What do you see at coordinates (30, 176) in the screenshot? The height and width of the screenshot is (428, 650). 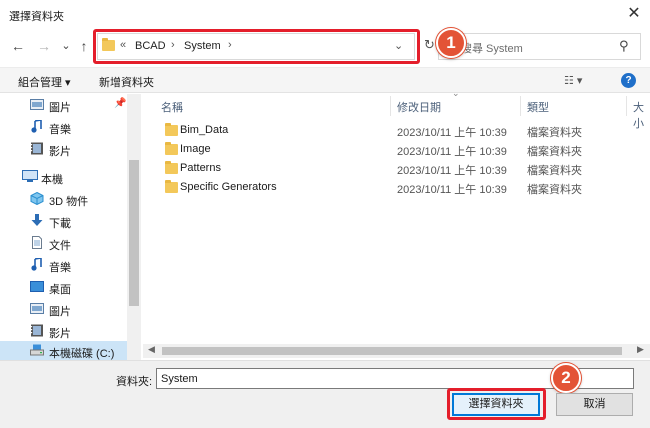 I see `this-pc-icon` at bounding box center [30, 176].